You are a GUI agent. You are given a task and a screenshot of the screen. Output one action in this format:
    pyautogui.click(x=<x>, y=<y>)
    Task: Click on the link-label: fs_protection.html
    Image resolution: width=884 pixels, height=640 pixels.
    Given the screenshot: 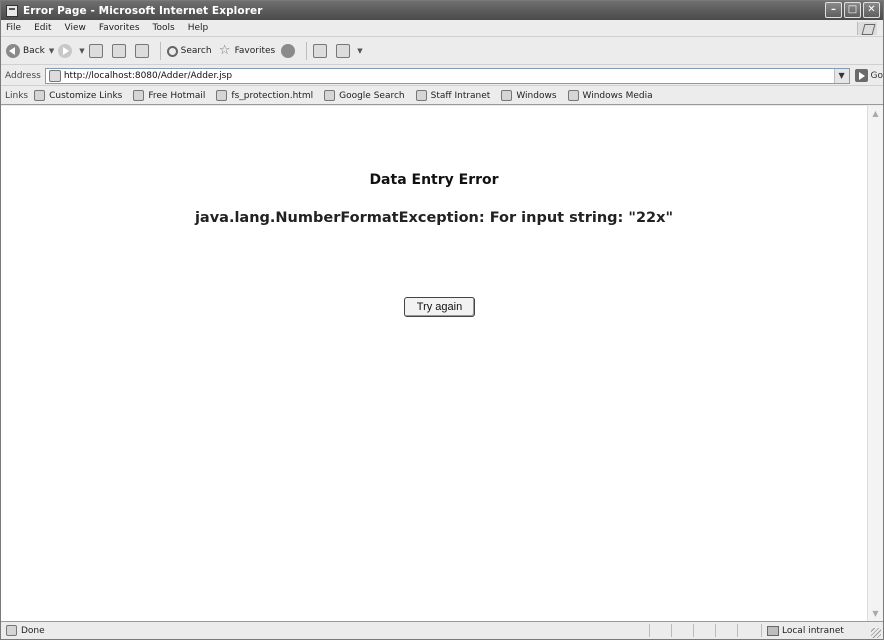 What is the action you would take?
    pyautogui.click(x=272, y=95)
    